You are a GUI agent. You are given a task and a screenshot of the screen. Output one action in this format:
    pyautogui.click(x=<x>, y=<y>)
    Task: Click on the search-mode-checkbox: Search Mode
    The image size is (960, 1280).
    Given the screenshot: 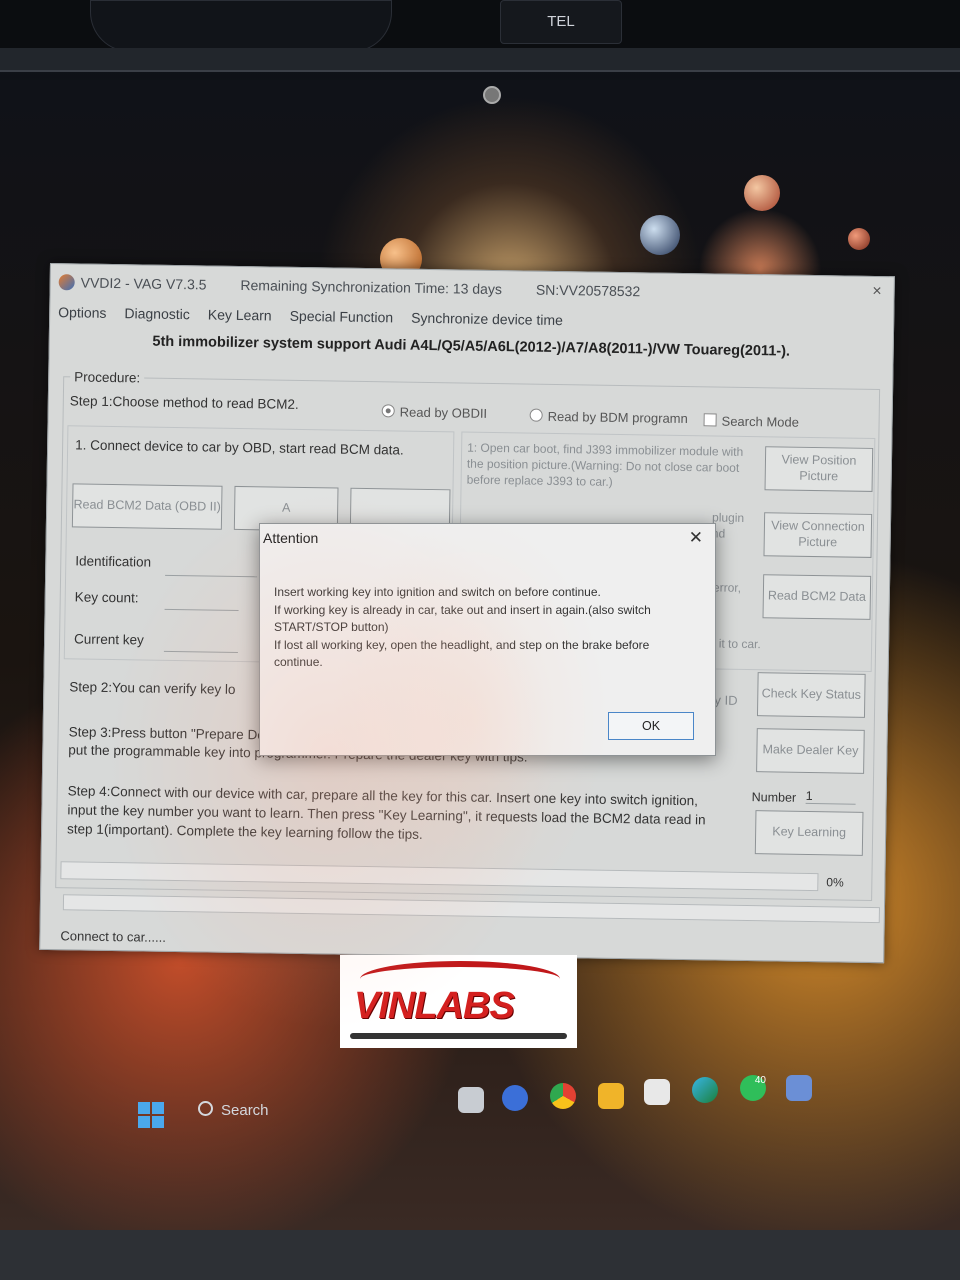 What is the action you would take?
    pyautogui.click(x=751, y=421)
    